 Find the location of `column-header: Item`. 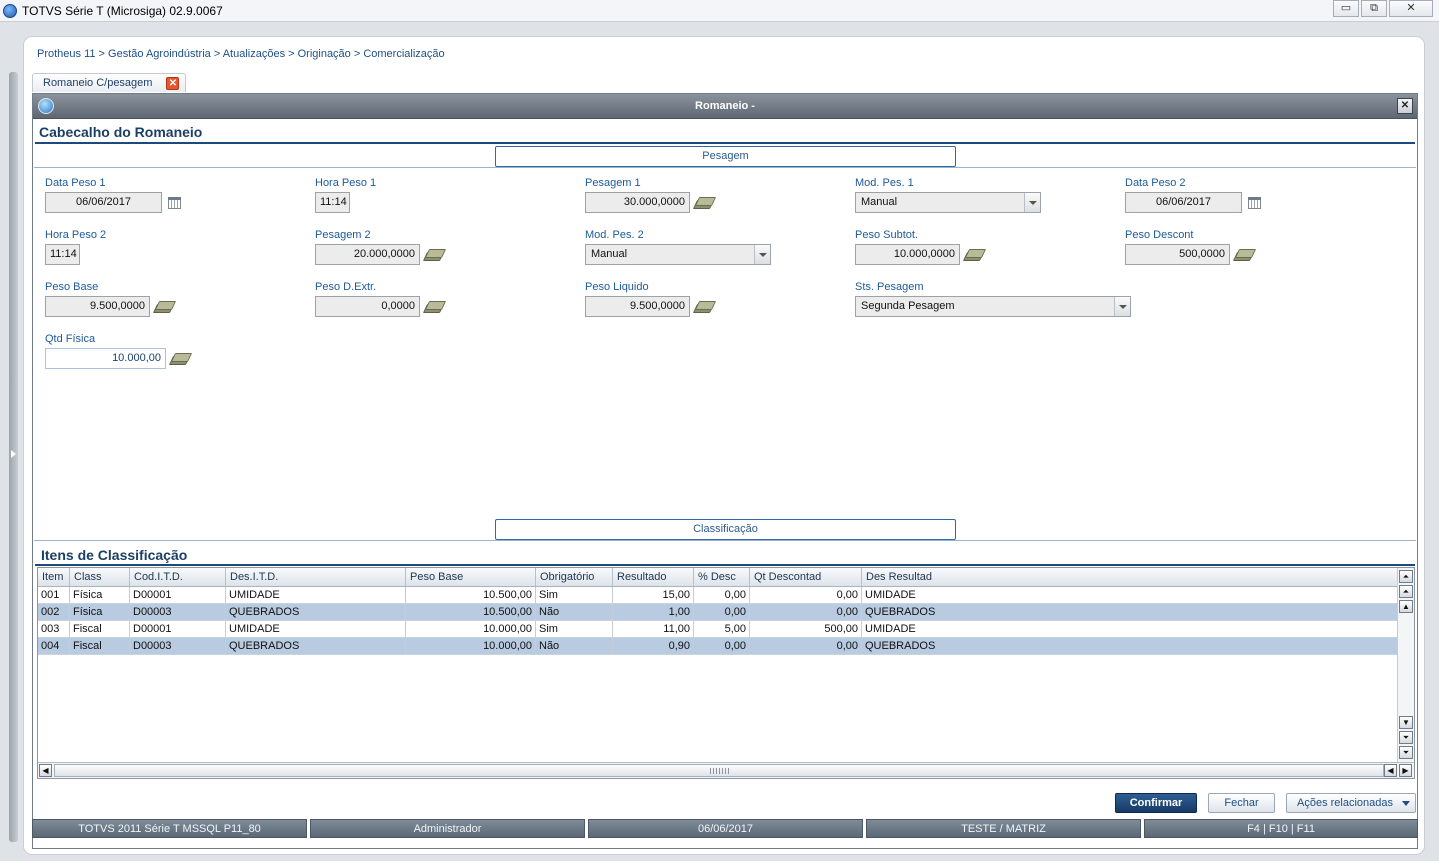

column-header: Item is located at coordinates (54, 577).